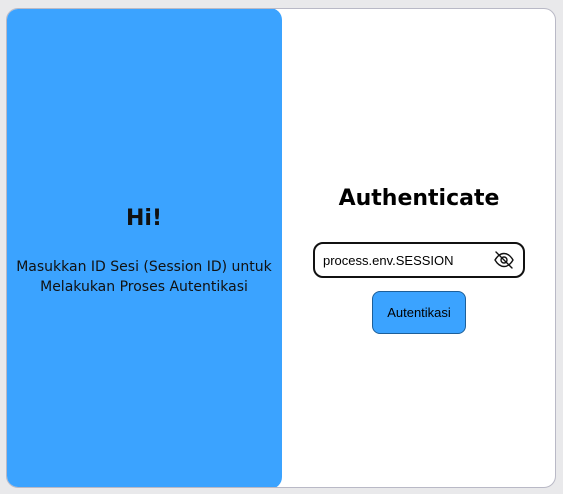  What do you see at coordinates (403, 260) in the screenshot?
I see `session-id-input` at bounding box center [403, 260].